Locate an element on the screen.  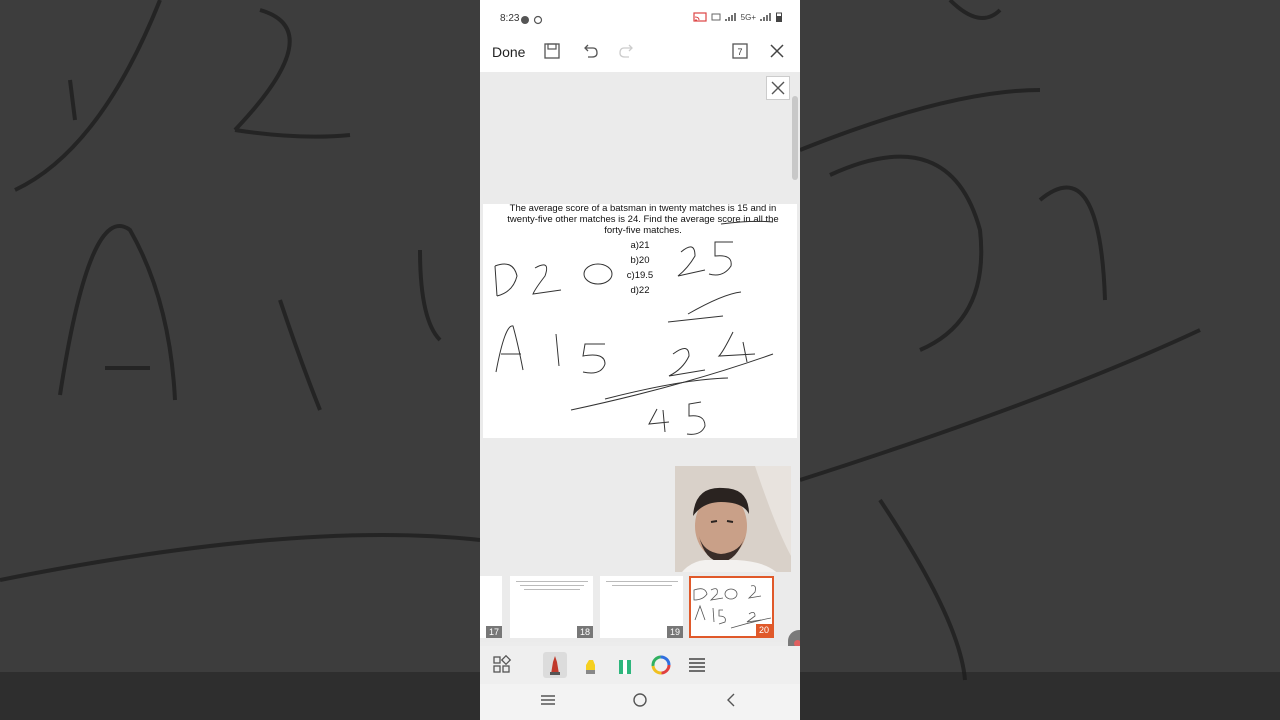
status-time: 8:23 is located at coordinates (510, 18).